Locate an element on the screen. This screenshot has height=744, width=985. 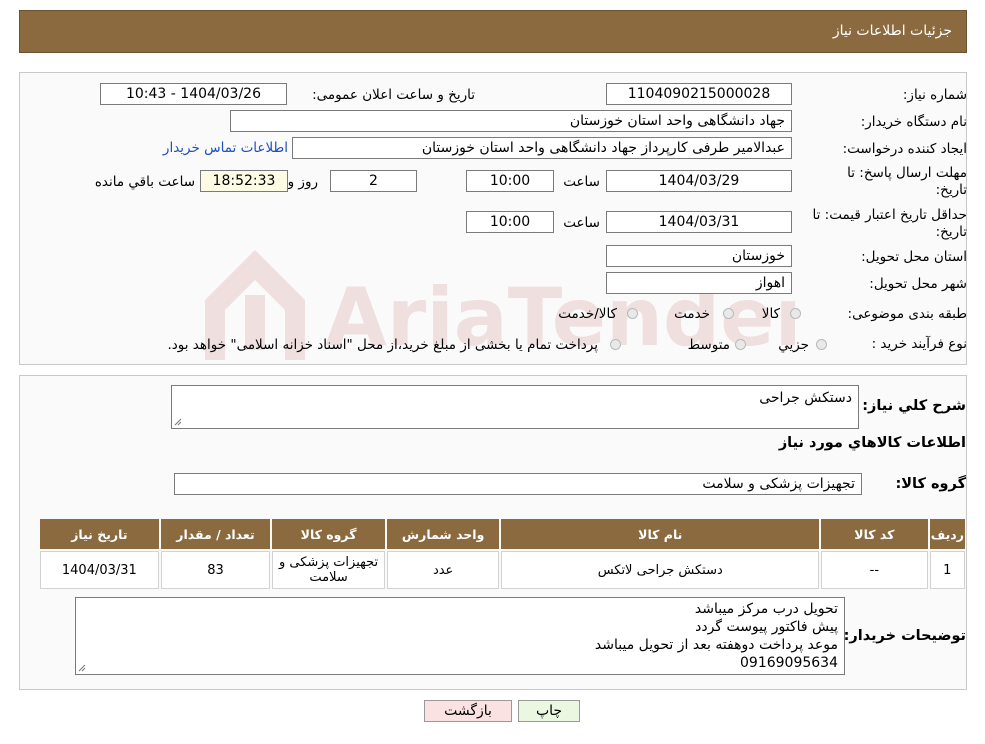
description-label: شرح کلي نیاز: is located at coordinates (914, 406).